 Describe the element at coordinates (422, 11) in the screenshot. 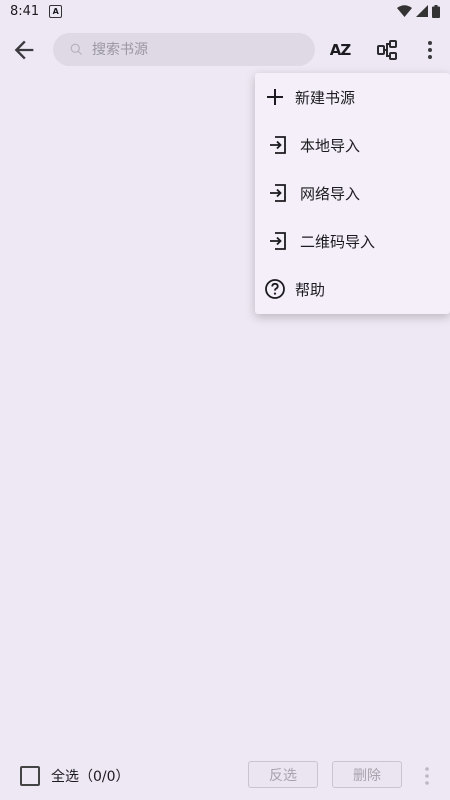

I see `signal-icon` at that location.